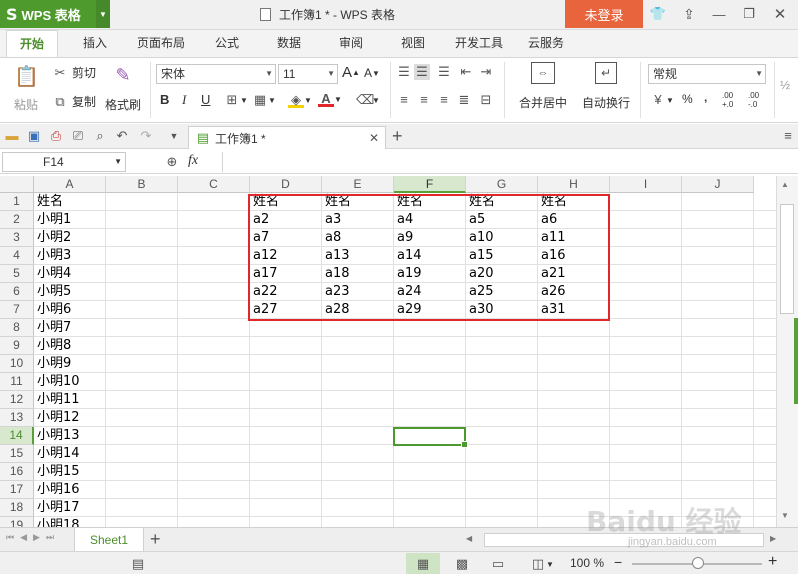 Image resolution: width=798 pixels, height=574 pixels. Describe the element at coordinates (444, 72) in the screenshot. I see `align-bottom-icon: ☰` at that location.